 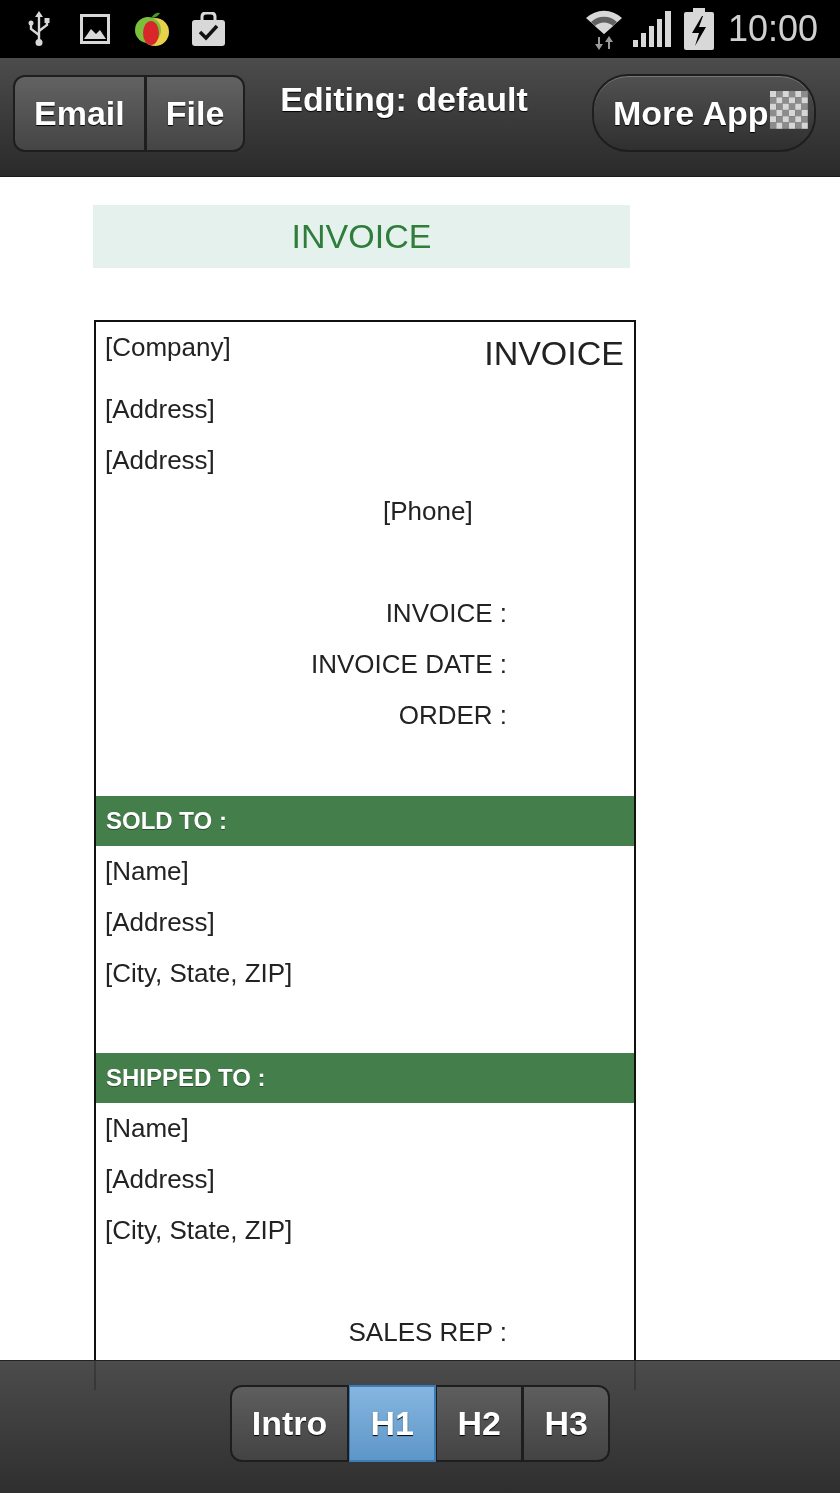 What do you see at coordinates (95, 29) in the screenshot?
I see `image-icon` at bounding box center [95, 29].